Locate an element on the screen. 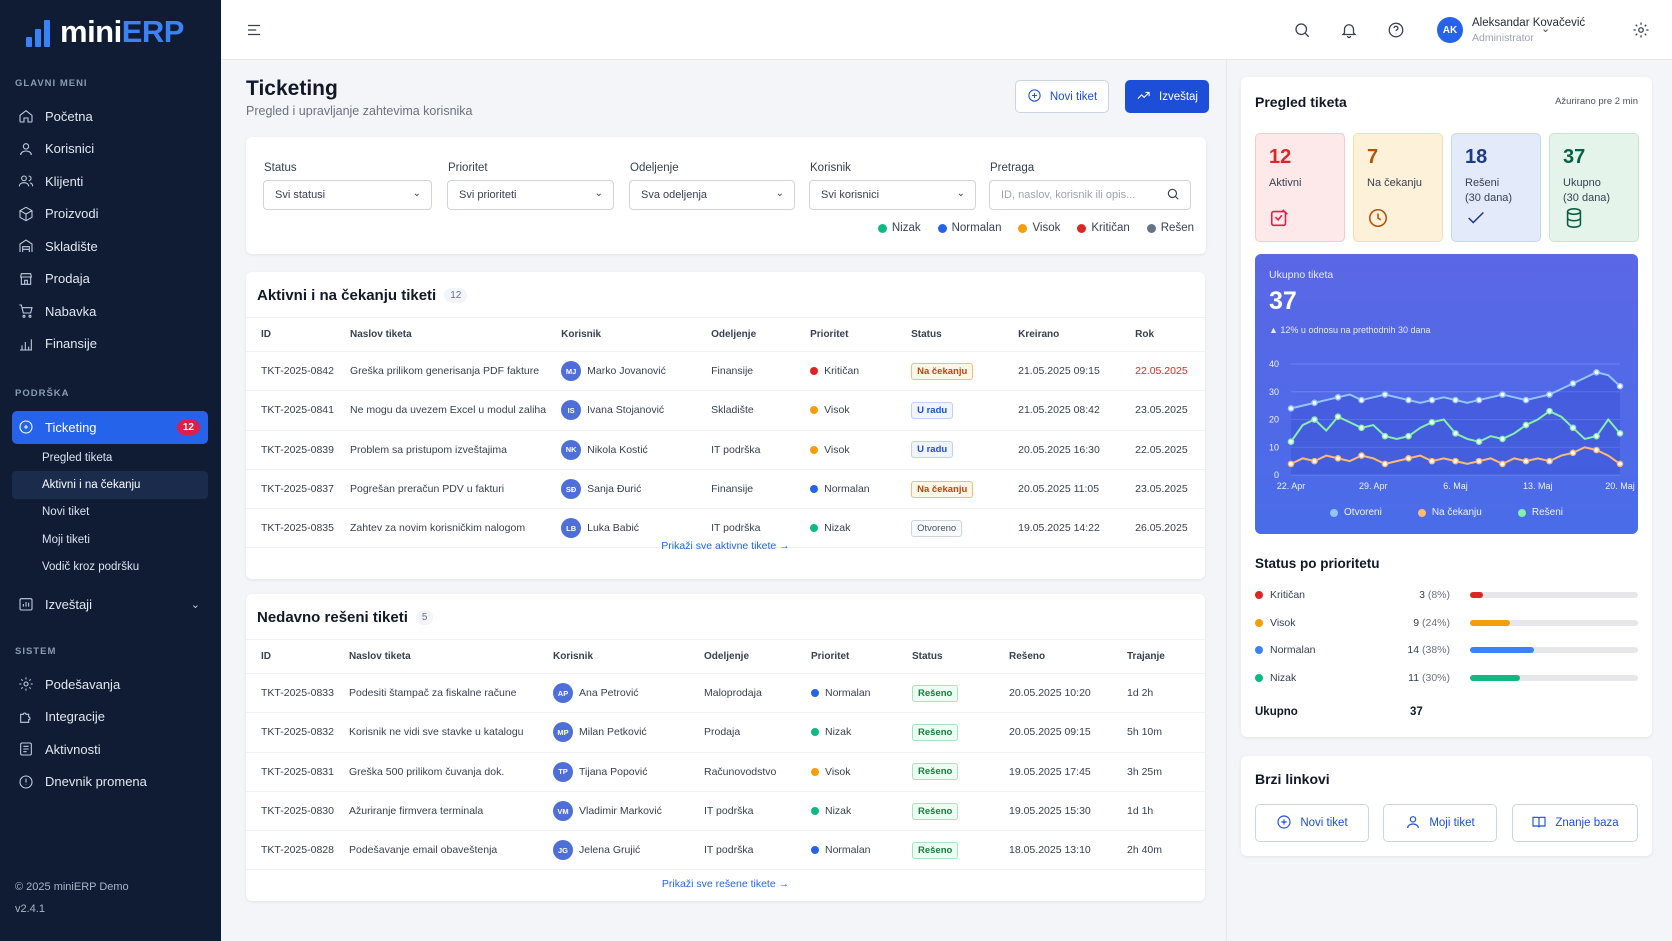 The height and width of the screenshot is (941, 1672). menu-toggle-icon is located at coordinates (254, 30).